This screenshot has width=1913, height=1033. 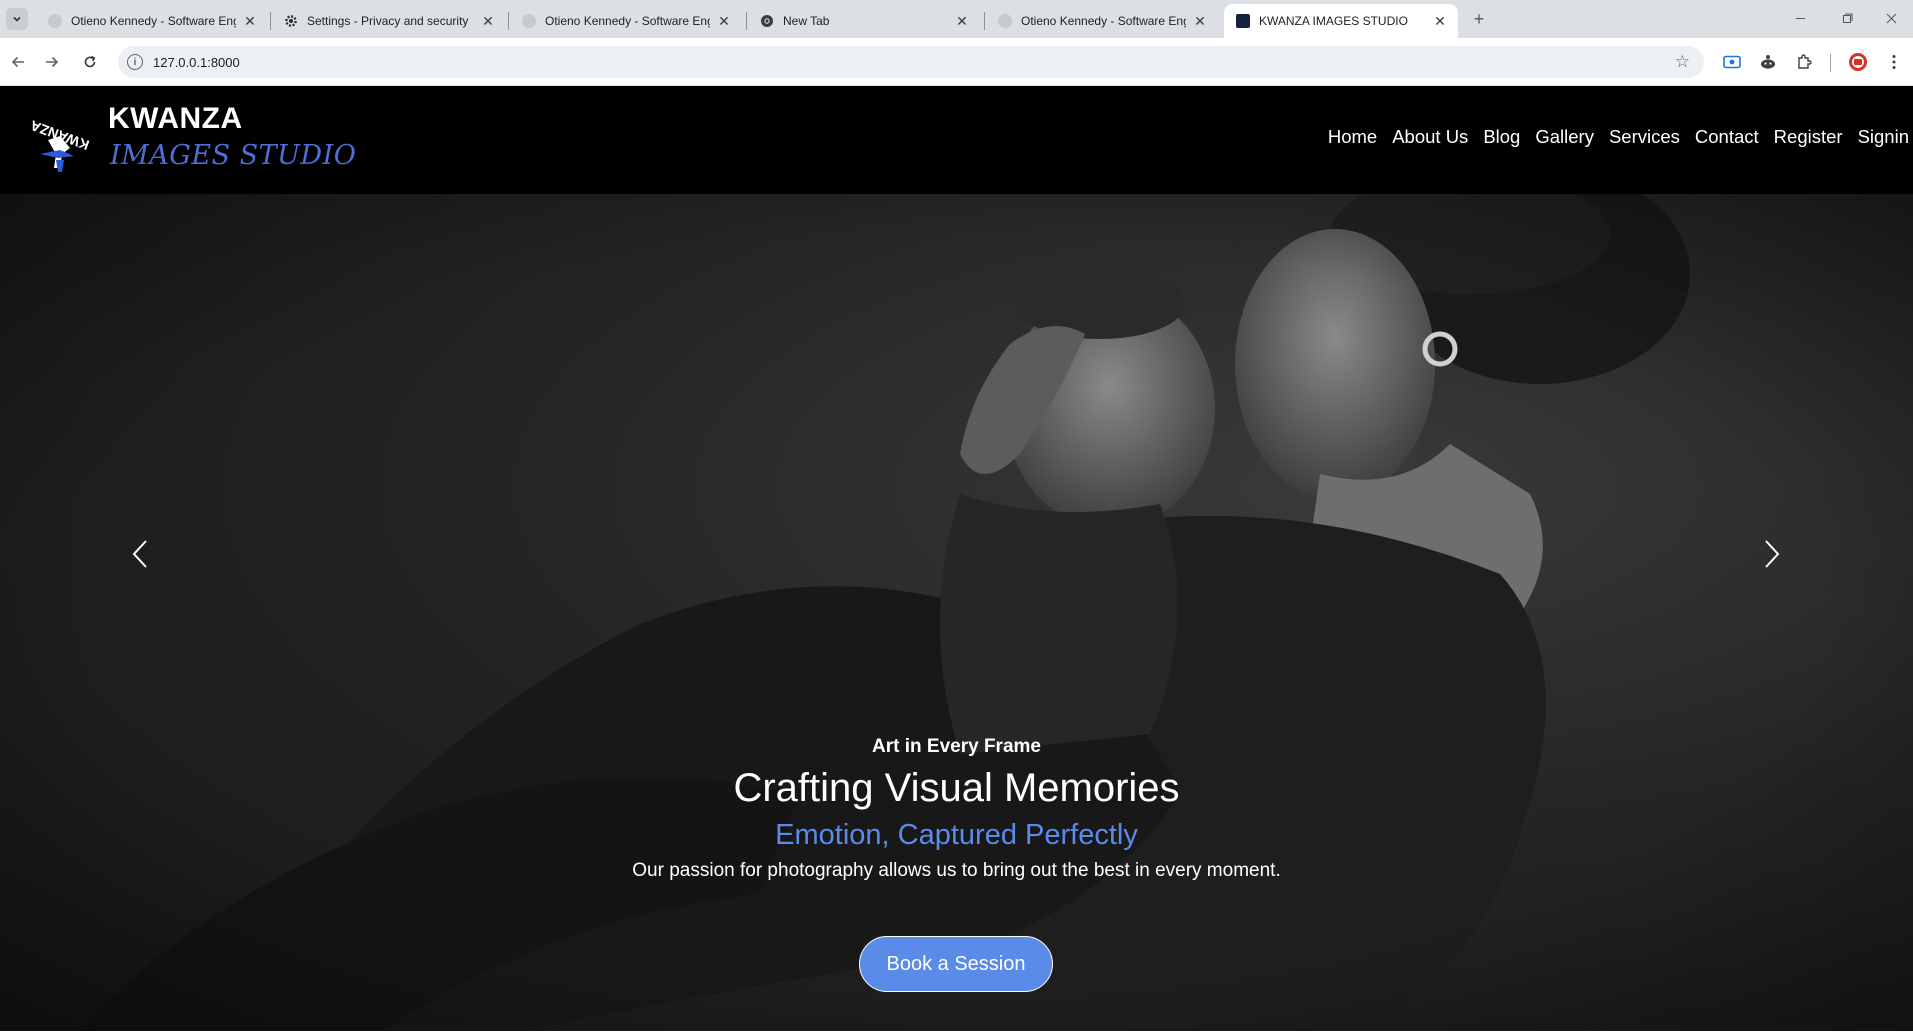 I want to click on reload-icon, so click(x=90, y=61).